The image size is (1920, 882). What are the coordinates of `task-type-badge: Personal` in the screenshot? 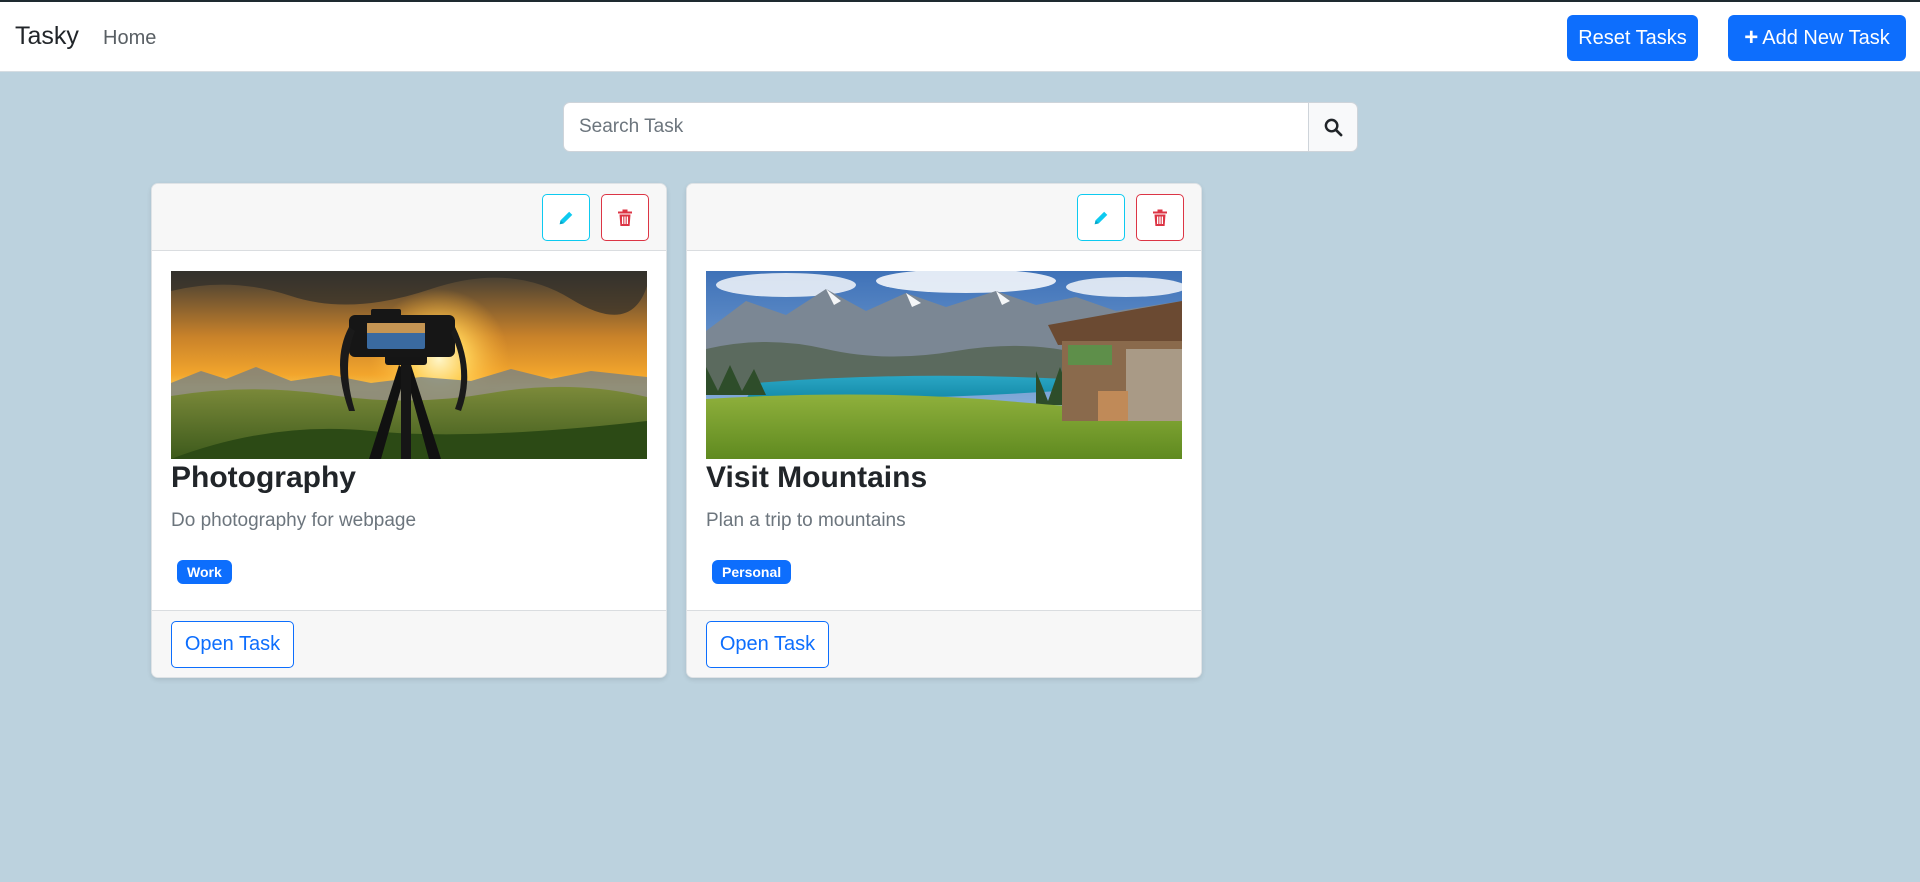 It's located at (752, 572).